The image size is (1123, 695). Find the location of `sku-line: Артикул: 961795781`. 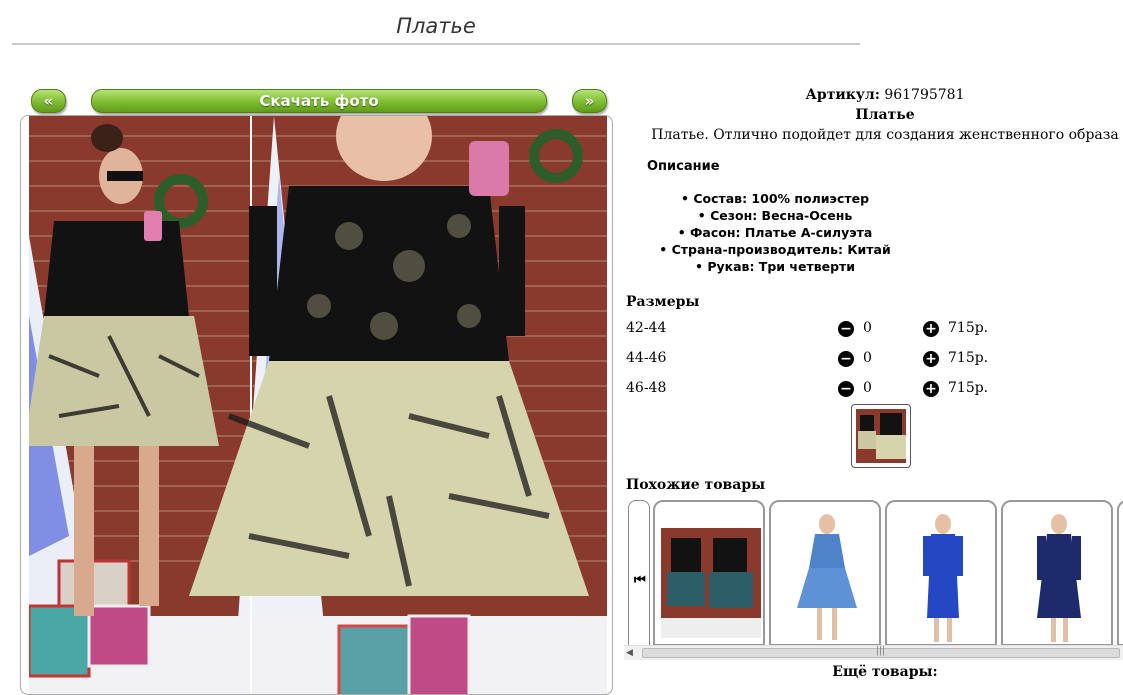

sku-line: Артикул: 961795781 is located at coordinates (874, 95).